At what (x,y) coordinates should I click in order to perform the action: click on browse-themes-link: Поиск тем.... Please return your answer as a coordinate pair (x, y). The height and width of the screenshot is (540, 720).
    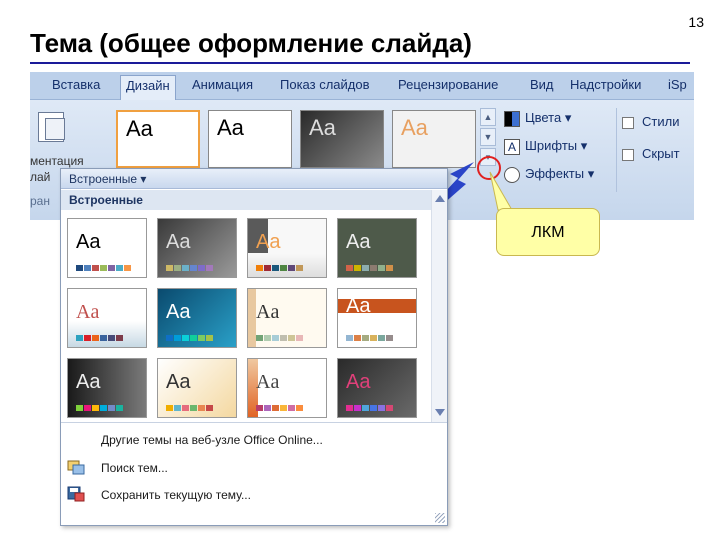
    Looking at the image, I should click on (134, 468).